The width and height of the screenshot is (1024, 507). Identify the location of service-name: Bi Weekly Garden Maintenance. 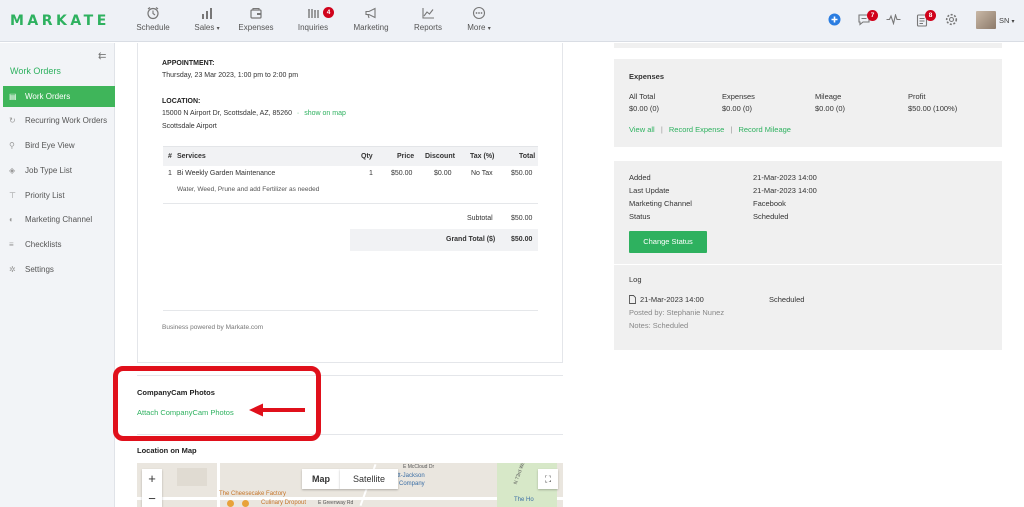
(226, 173).